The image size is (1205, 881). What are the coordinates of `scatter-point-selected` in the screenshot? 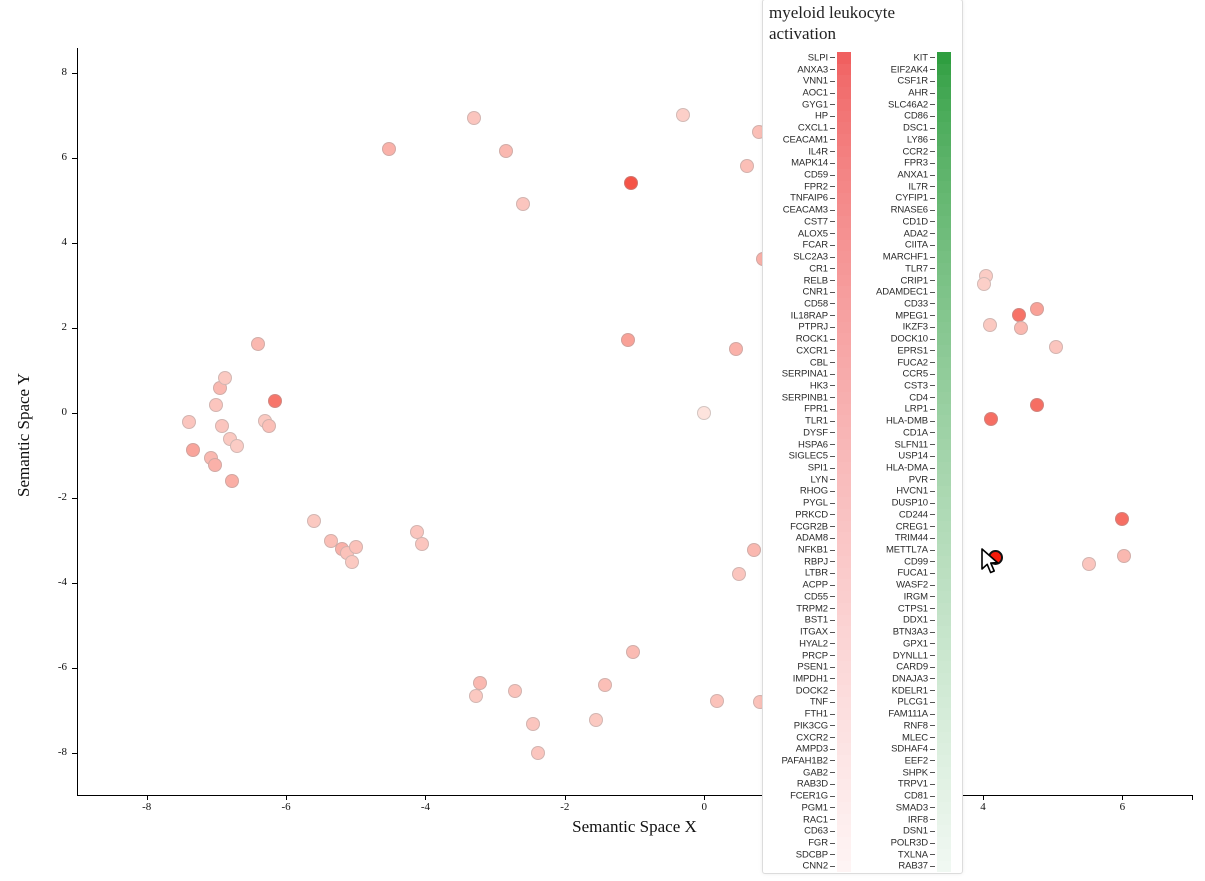 It's located at (995, 557).